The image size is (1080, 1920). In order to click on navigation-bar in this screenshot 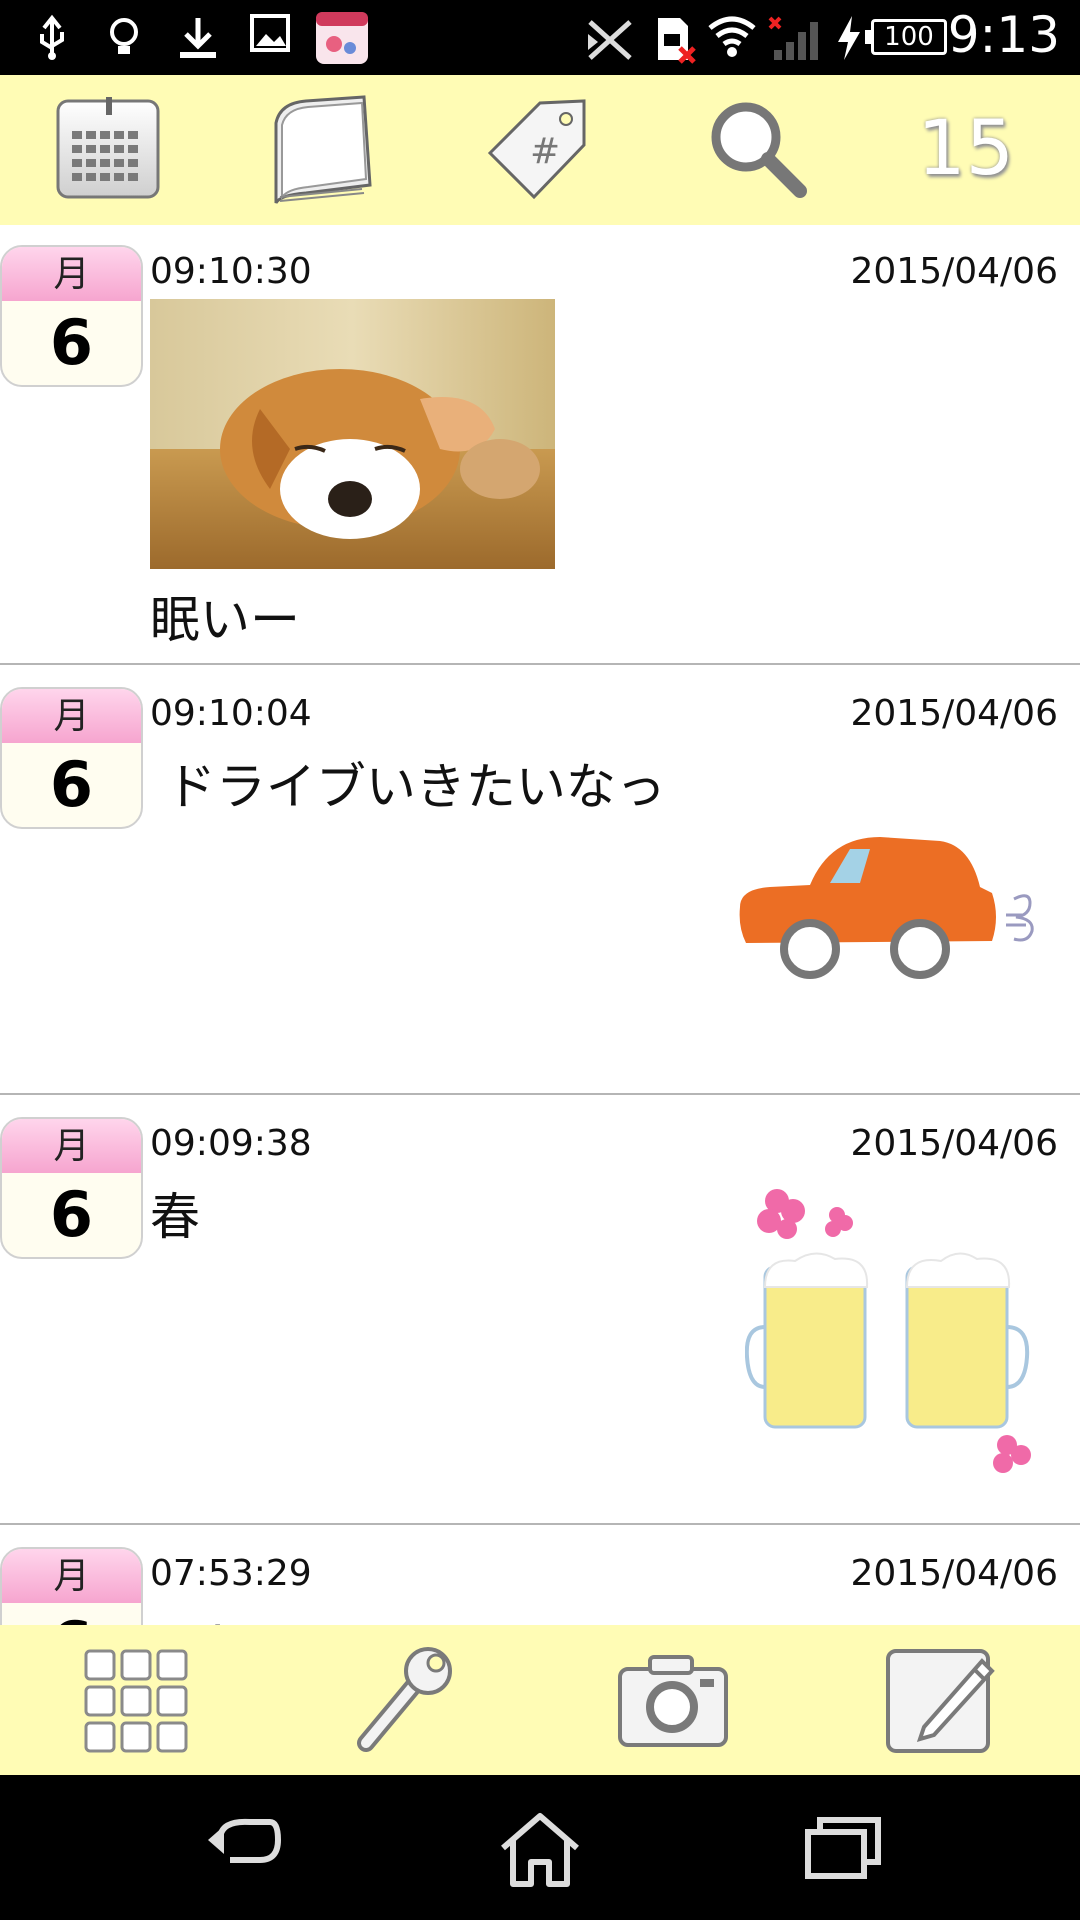, I will do `click(540, 1847)`.